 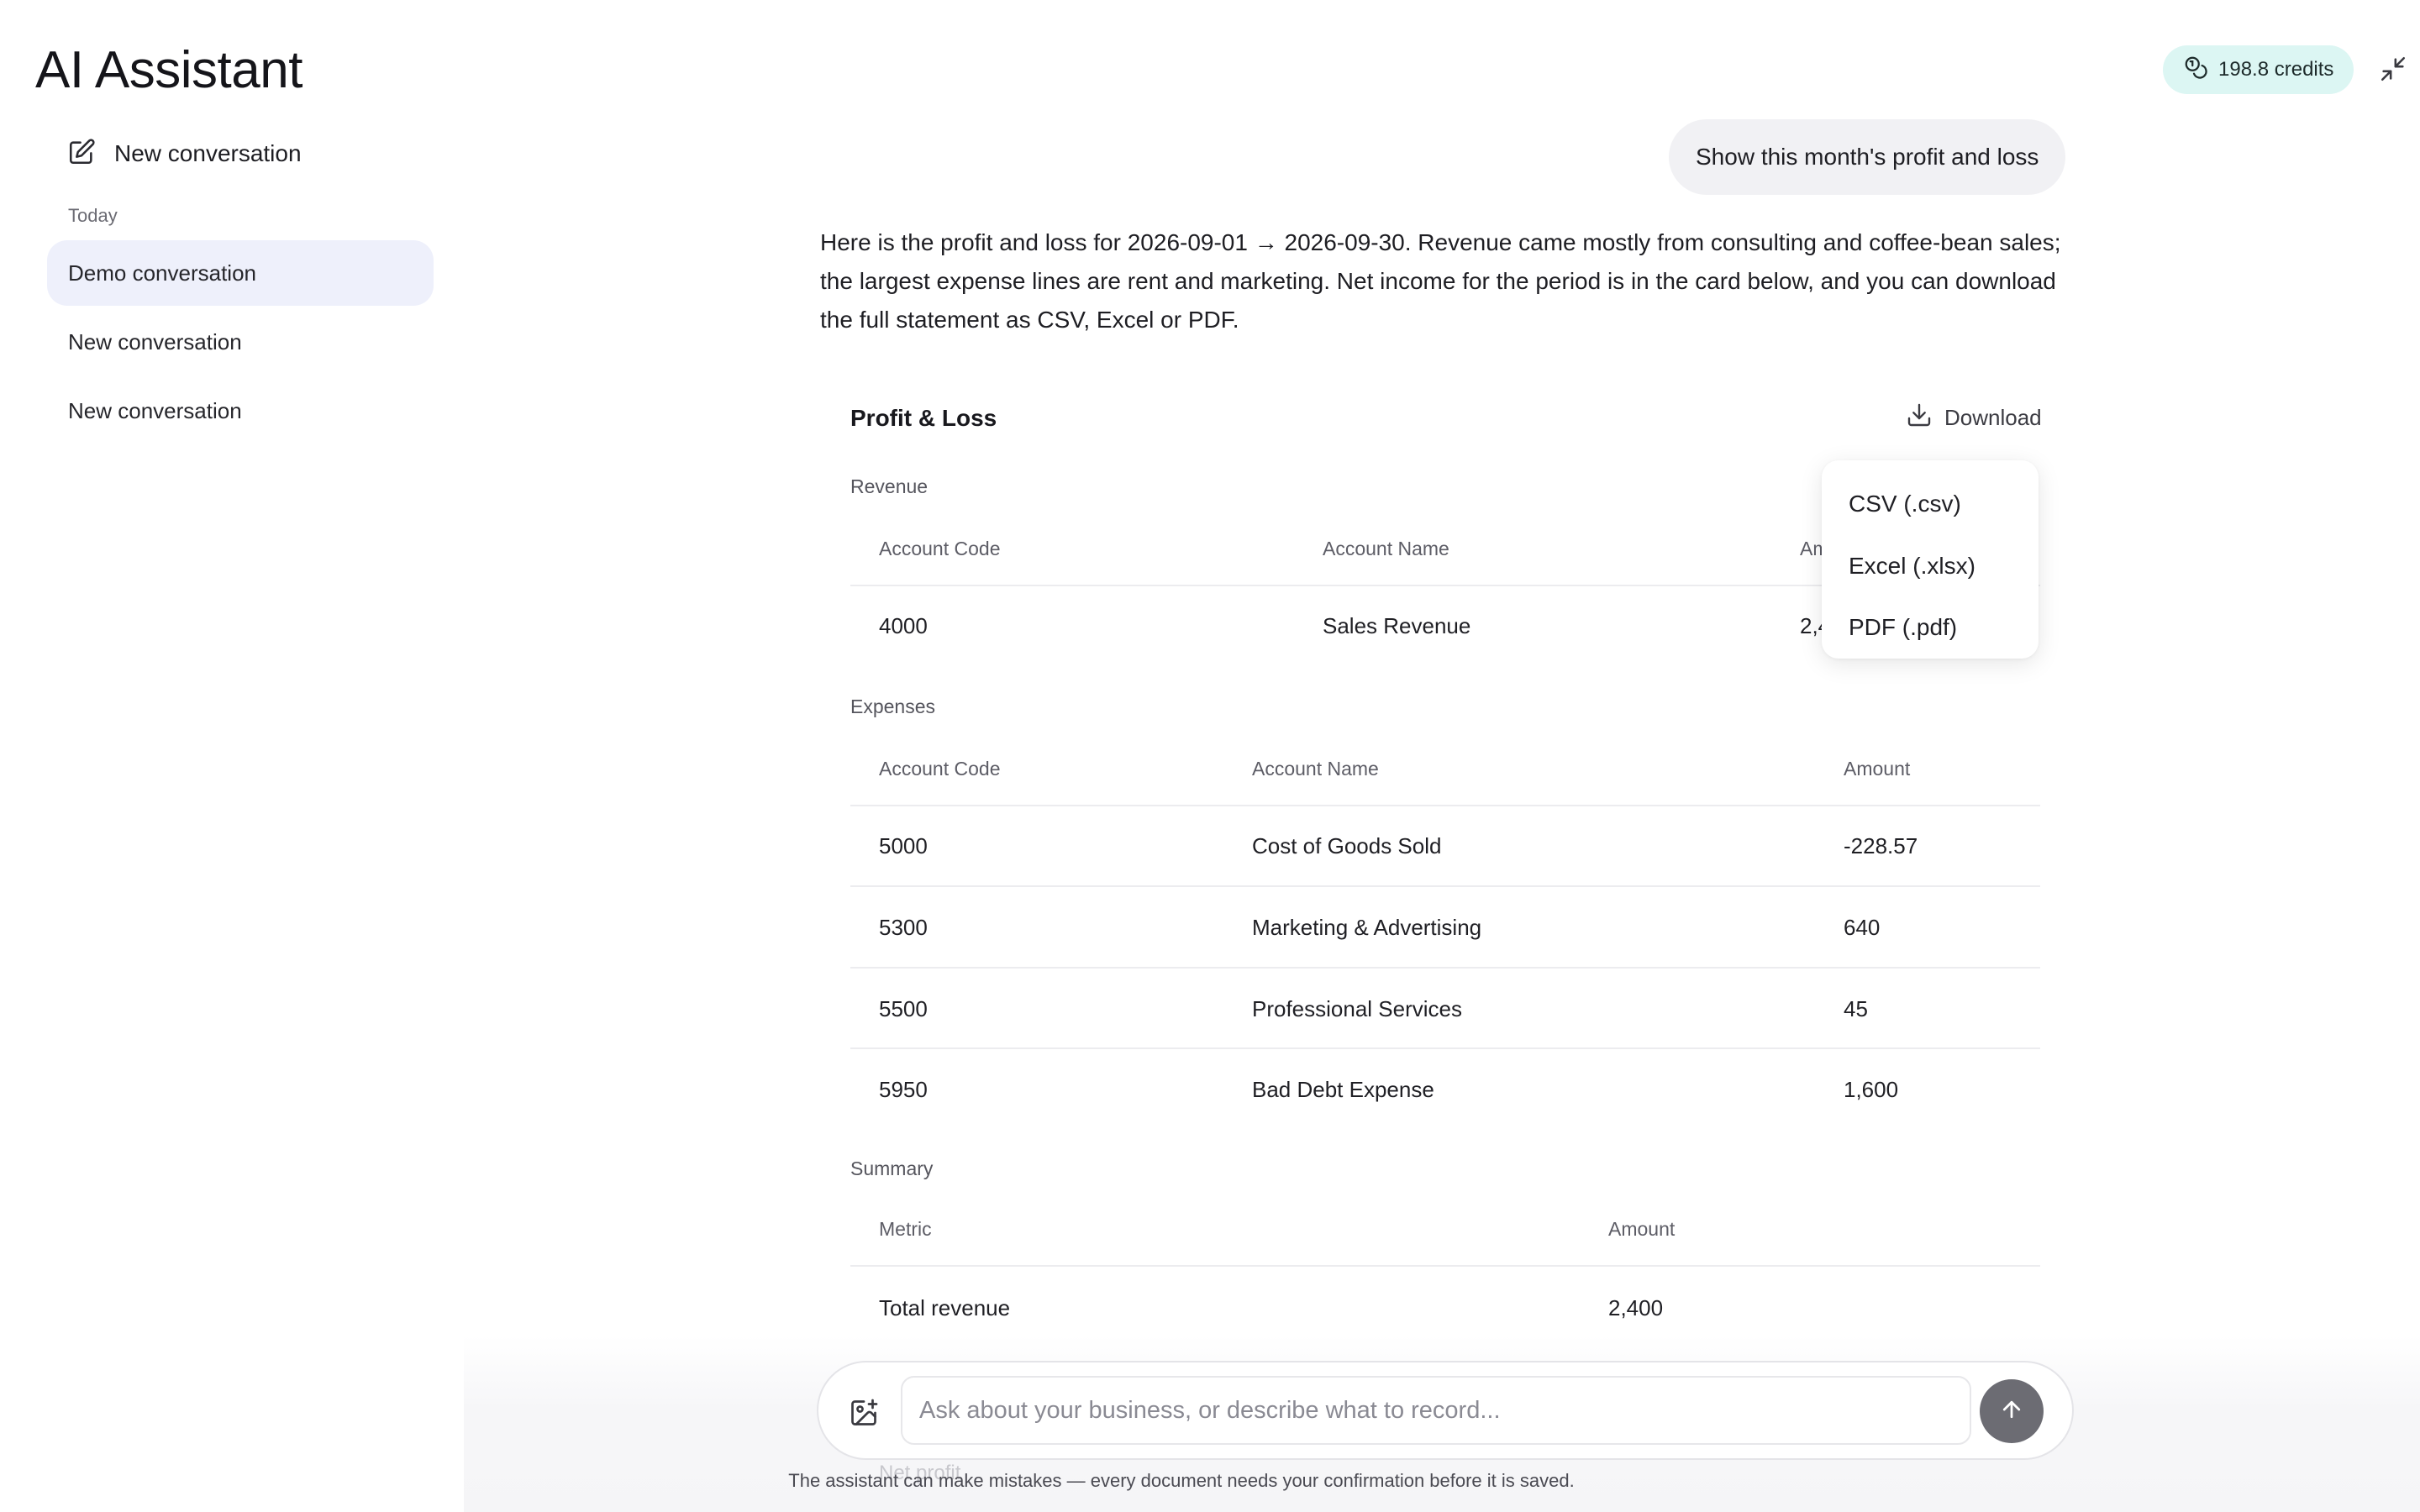 What do you see at coordinates (1912, 566) in the screenshot?
I see `menu-item-excel: Excel (.xlsx)` at bounding box center [1912, 566].